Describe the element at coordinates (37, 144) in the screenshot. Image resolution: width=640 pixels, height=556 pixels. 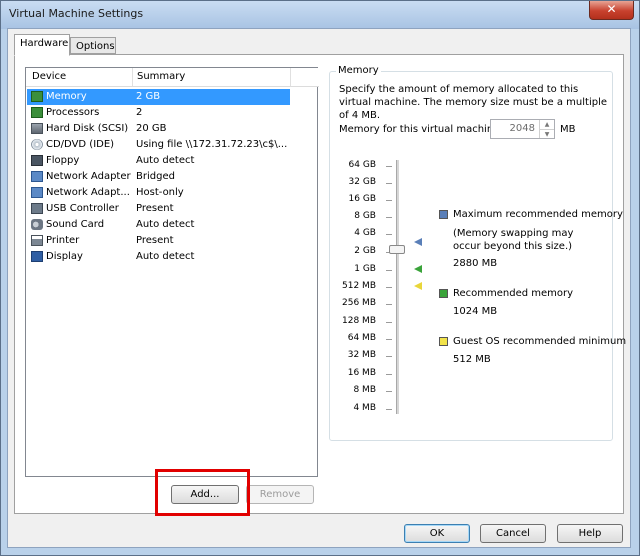
I see `cd-dvd-icon` at that location.